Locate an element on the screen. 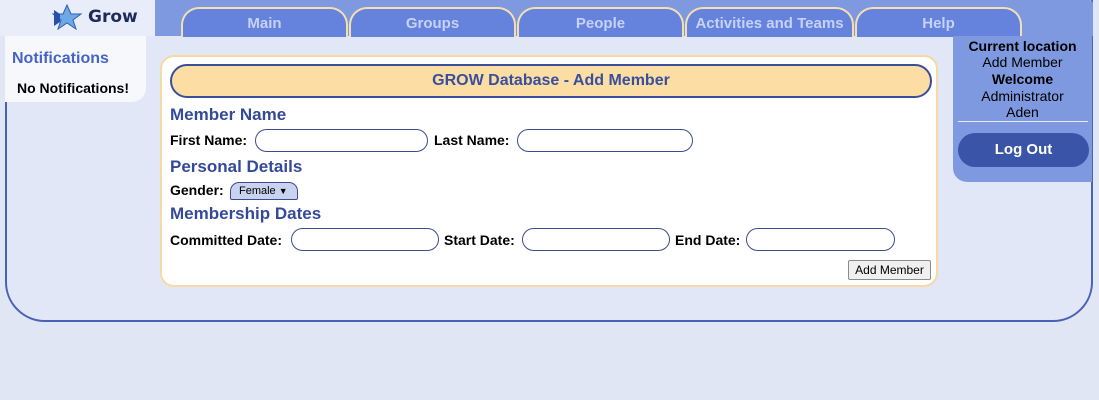  logout-button: Log Out is located at coordinates (1023, 150).